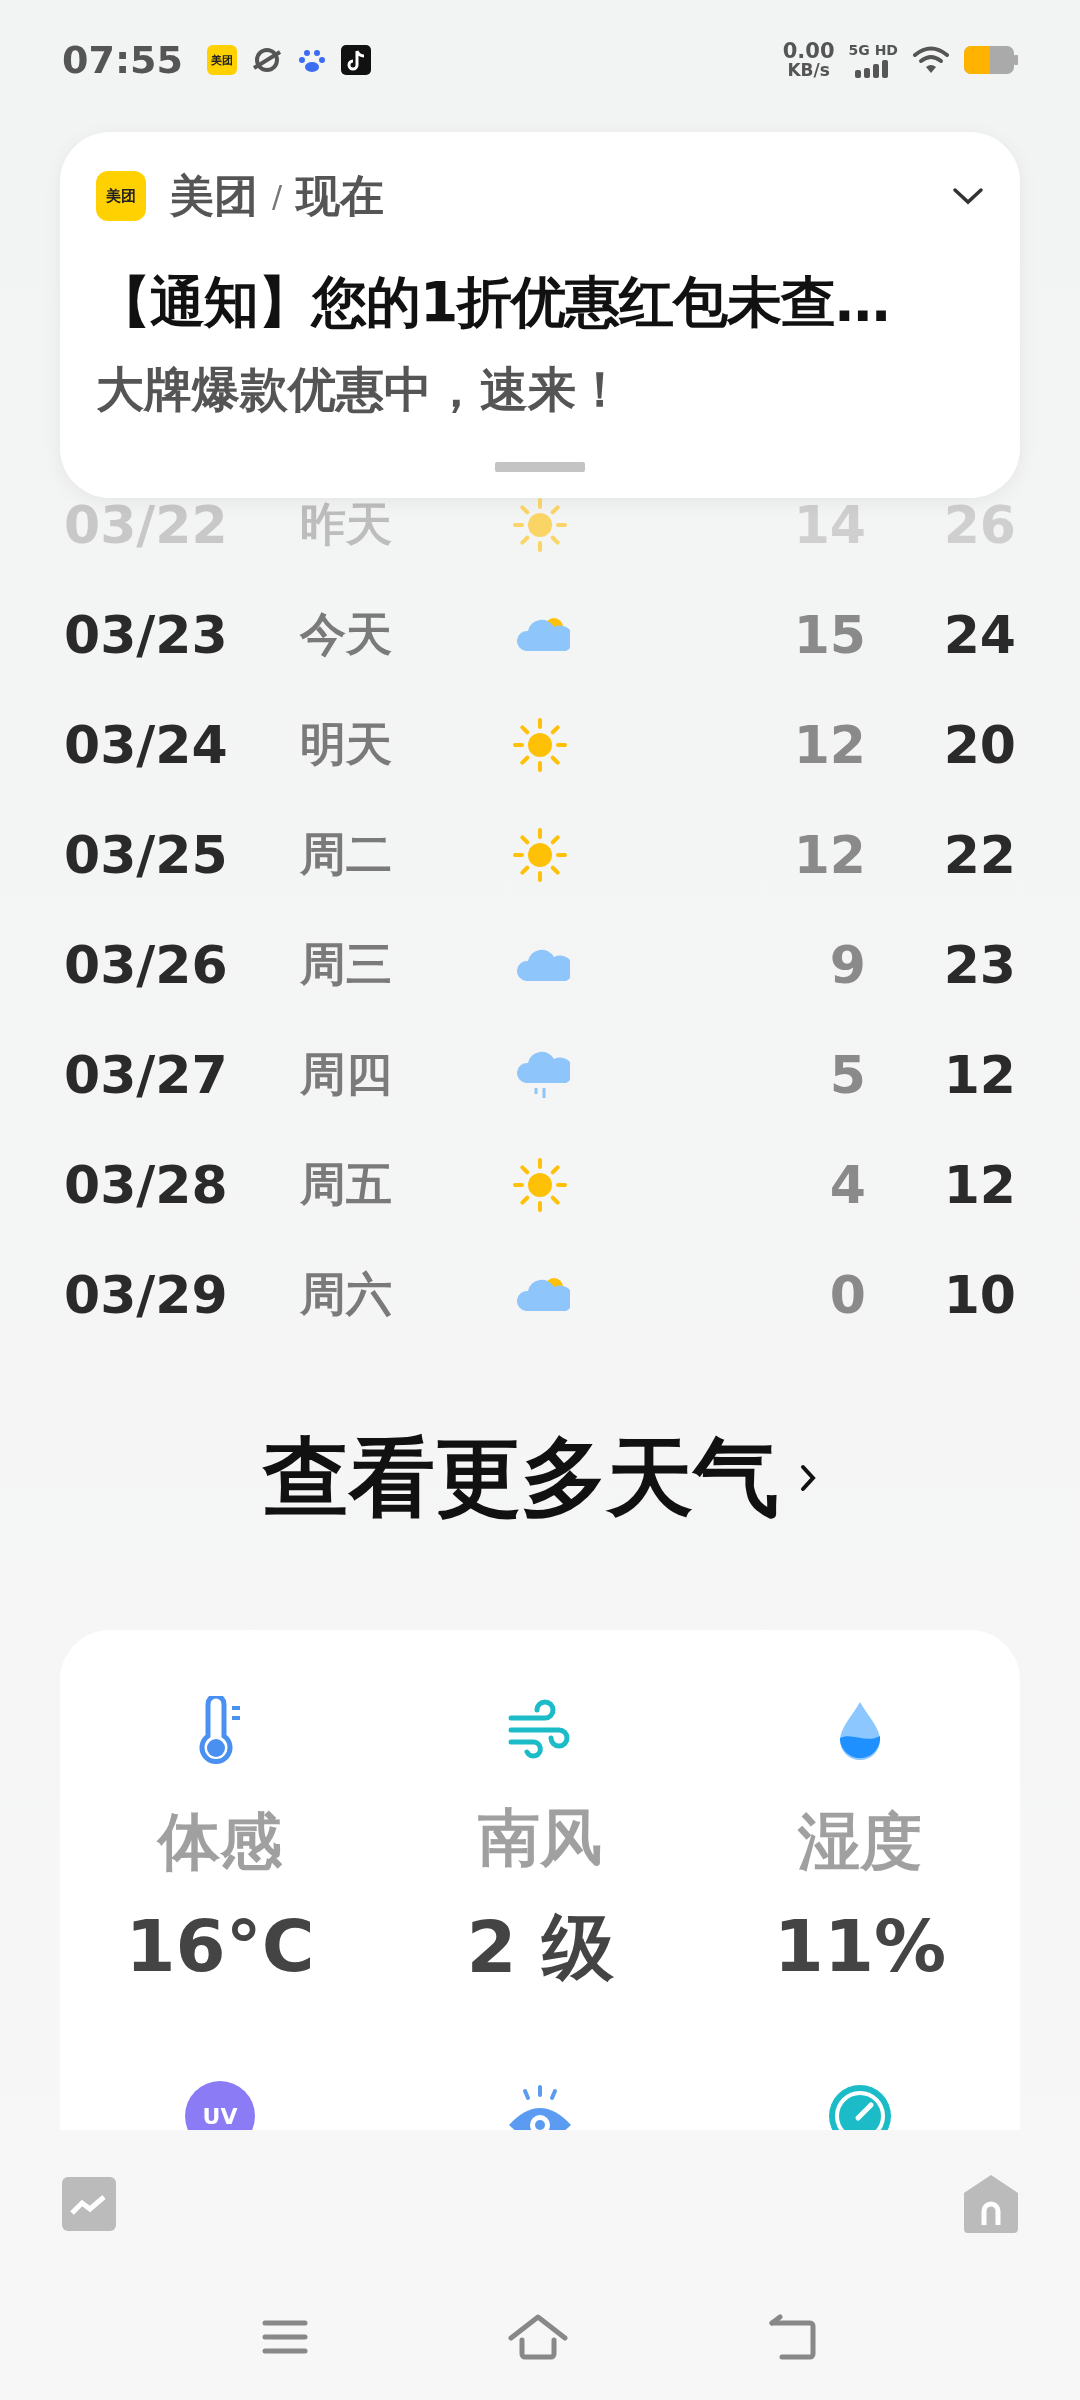  What do you see at coordinates (390, 1295) in the screenshot?
I see `forecast-day: 周六` at bounding box center [390, 1295].